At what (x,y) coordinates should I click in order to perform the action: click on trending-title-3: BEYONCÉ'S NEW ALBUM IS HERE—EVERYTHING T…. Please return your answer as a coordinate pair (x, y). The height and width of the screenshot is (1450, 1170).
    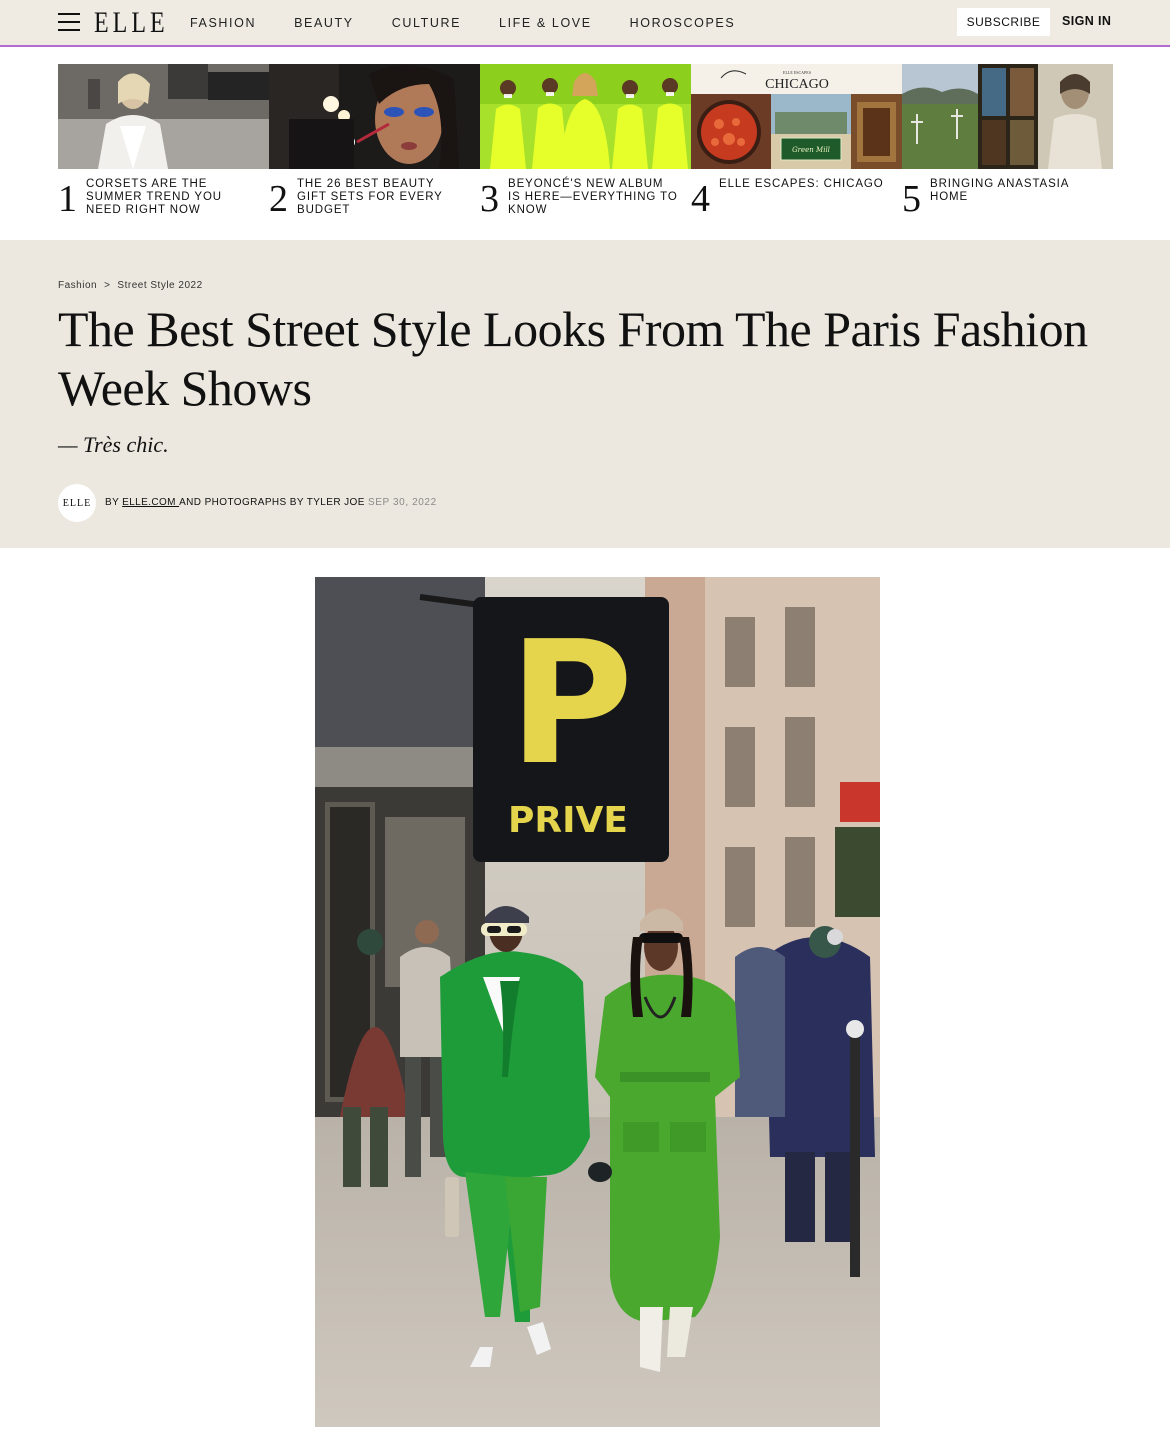
    Looking at the image, I should click on (593, 197).